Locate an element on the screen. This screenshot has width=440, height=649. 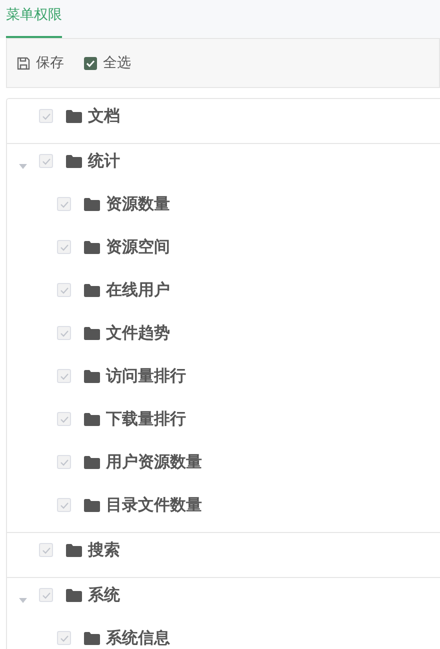
save-icon is located at coordinates (23, 63).